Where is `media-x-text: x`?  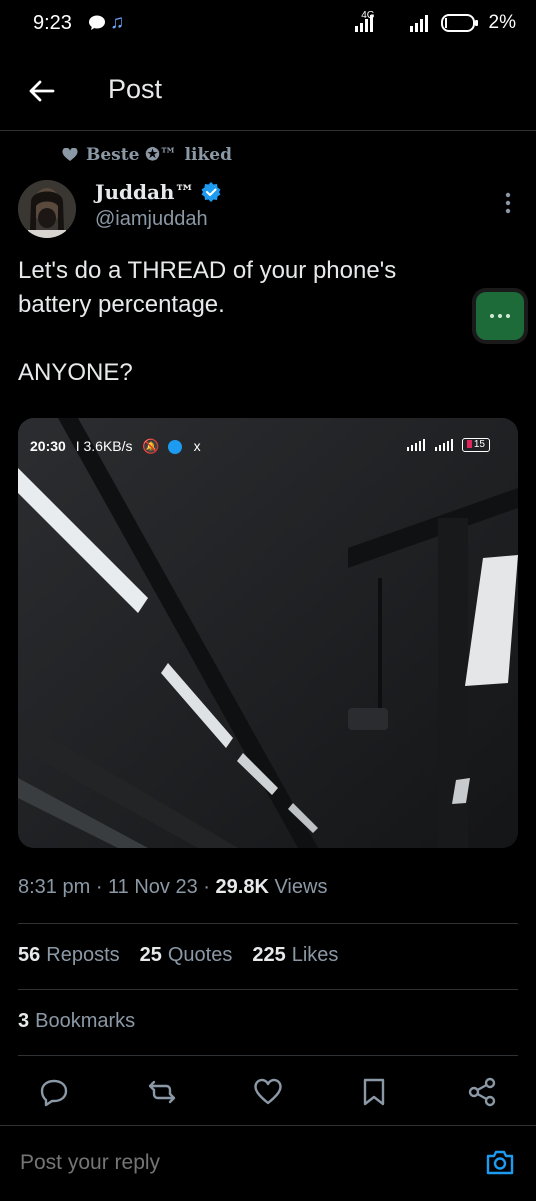 media-x-text: x is located at coordinates (197, 446).